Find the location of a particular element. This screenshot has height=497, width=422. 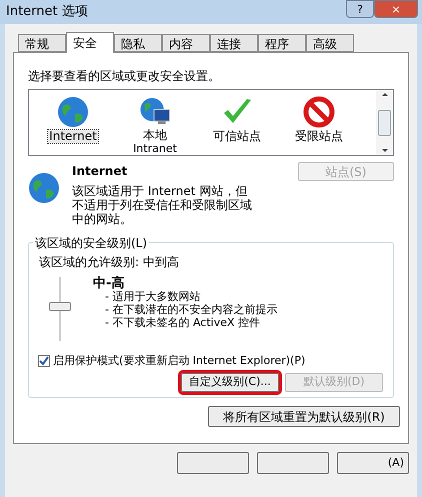

zone-label: 可信站点 is located at coordinates (237, 136).